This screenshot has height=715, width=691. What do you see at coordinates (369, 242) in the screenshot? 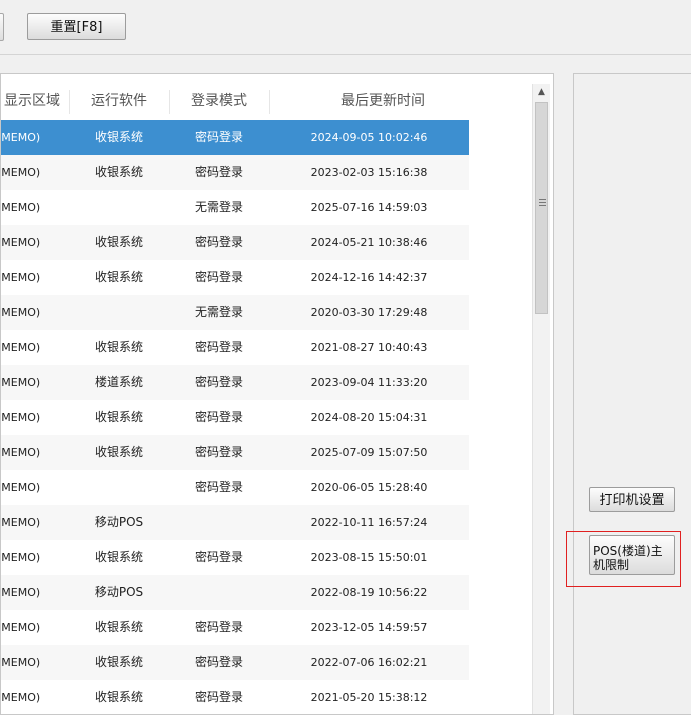
I see `cell-last-updated: 2024-05-21 10:38:46` at bounding box center [369, 242].